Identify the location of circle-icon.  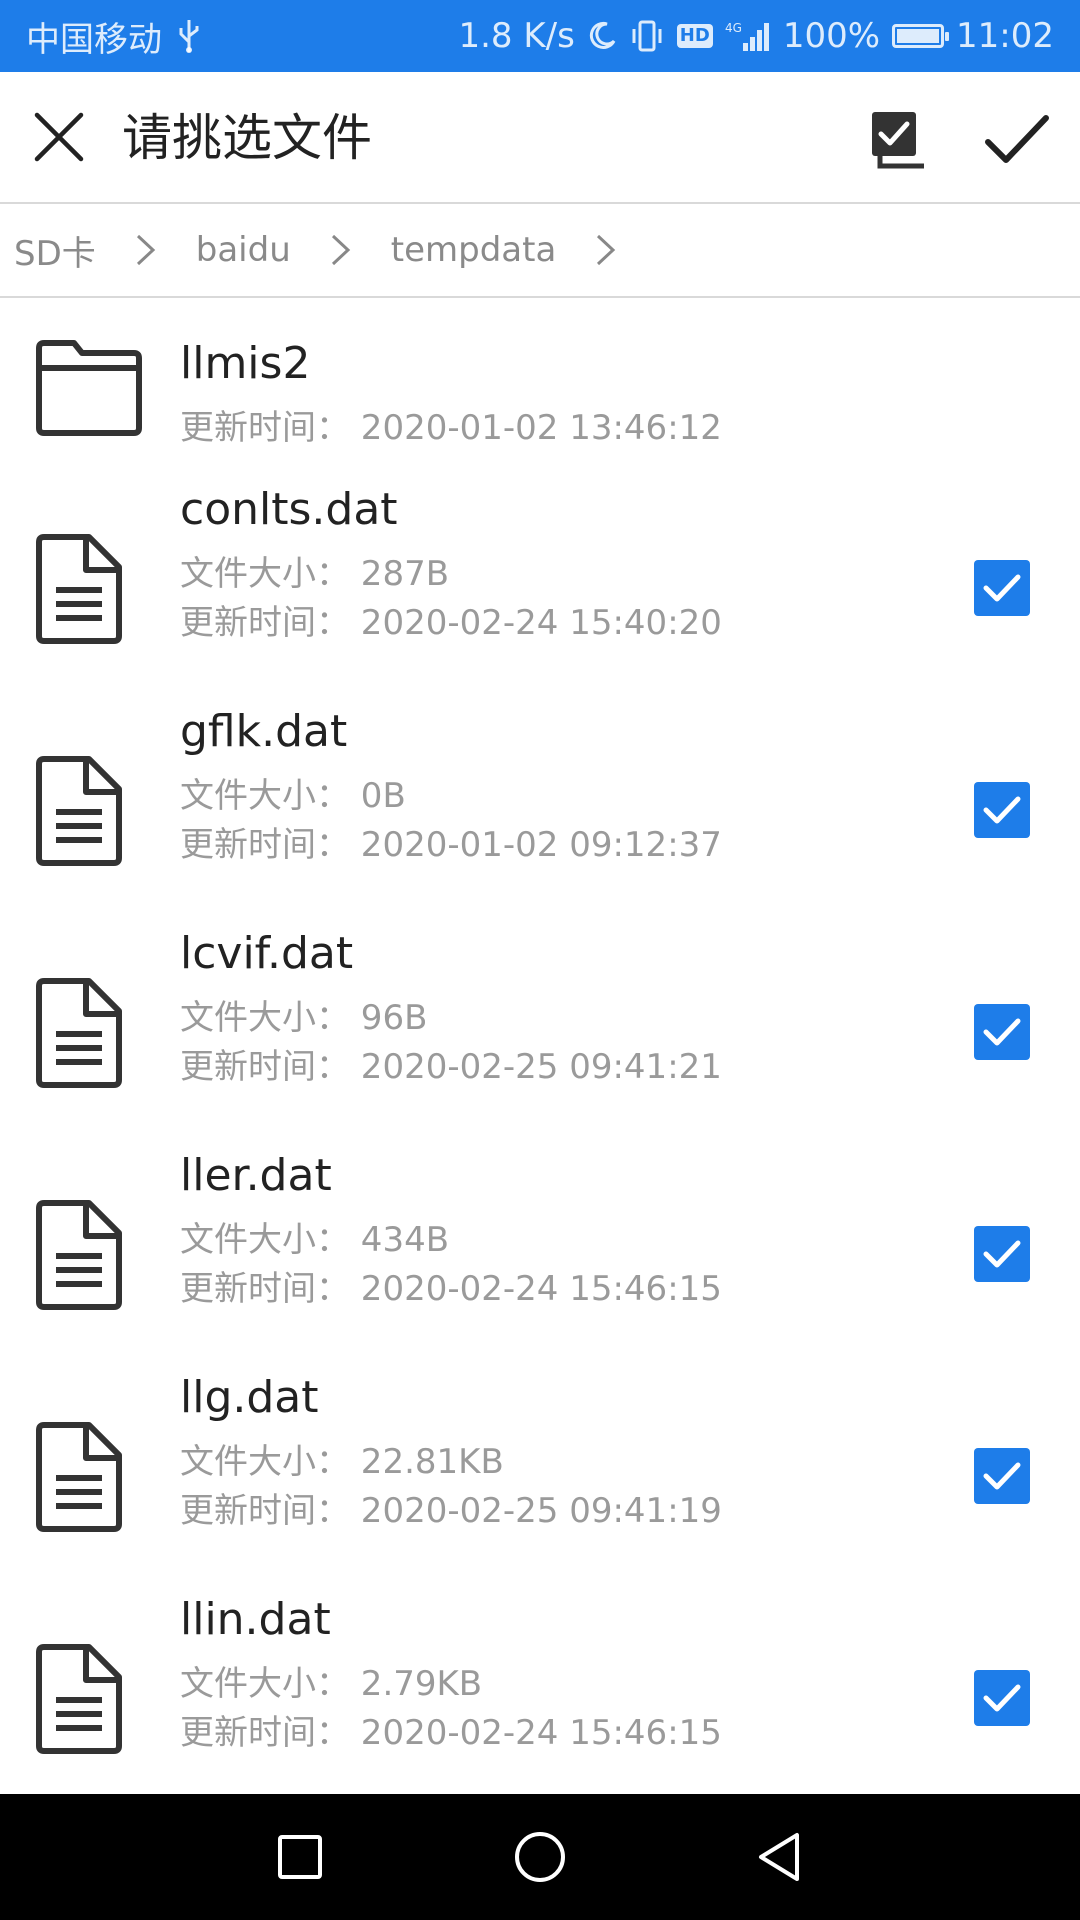
(540, 1857).